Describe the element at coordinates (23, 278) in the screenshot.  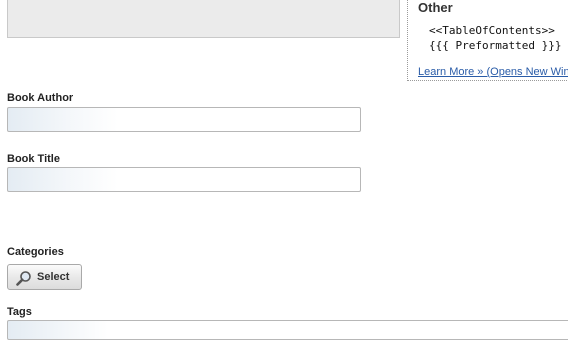
I see `magnifier-icon` at that location.